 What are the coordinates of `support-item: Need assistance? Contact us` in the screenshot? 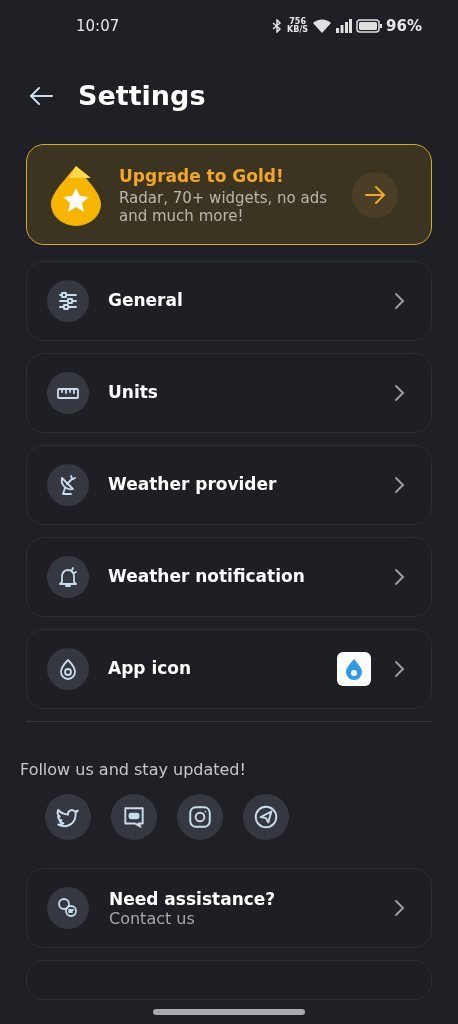 It's located at (229, 908).